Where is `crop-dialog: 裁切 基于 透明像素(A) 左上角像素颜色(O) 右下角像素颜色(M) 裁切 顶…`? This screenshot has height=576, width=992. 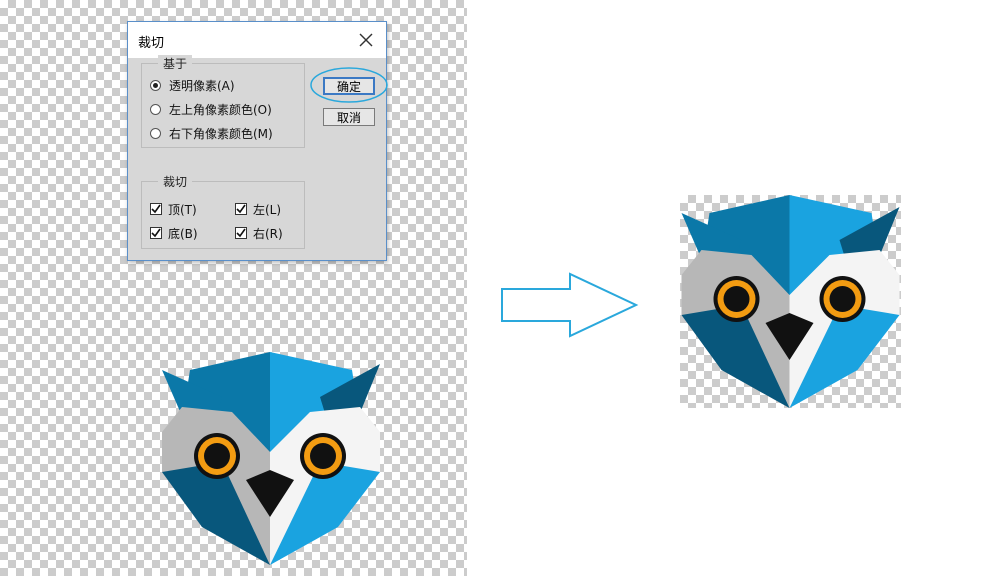
crop-dialog: 裁切 基于 透明像素(A) 左上角像素颜色(O) 右下角像素颜色(M) 裁切 顶… is located at coordinates (257, 141).